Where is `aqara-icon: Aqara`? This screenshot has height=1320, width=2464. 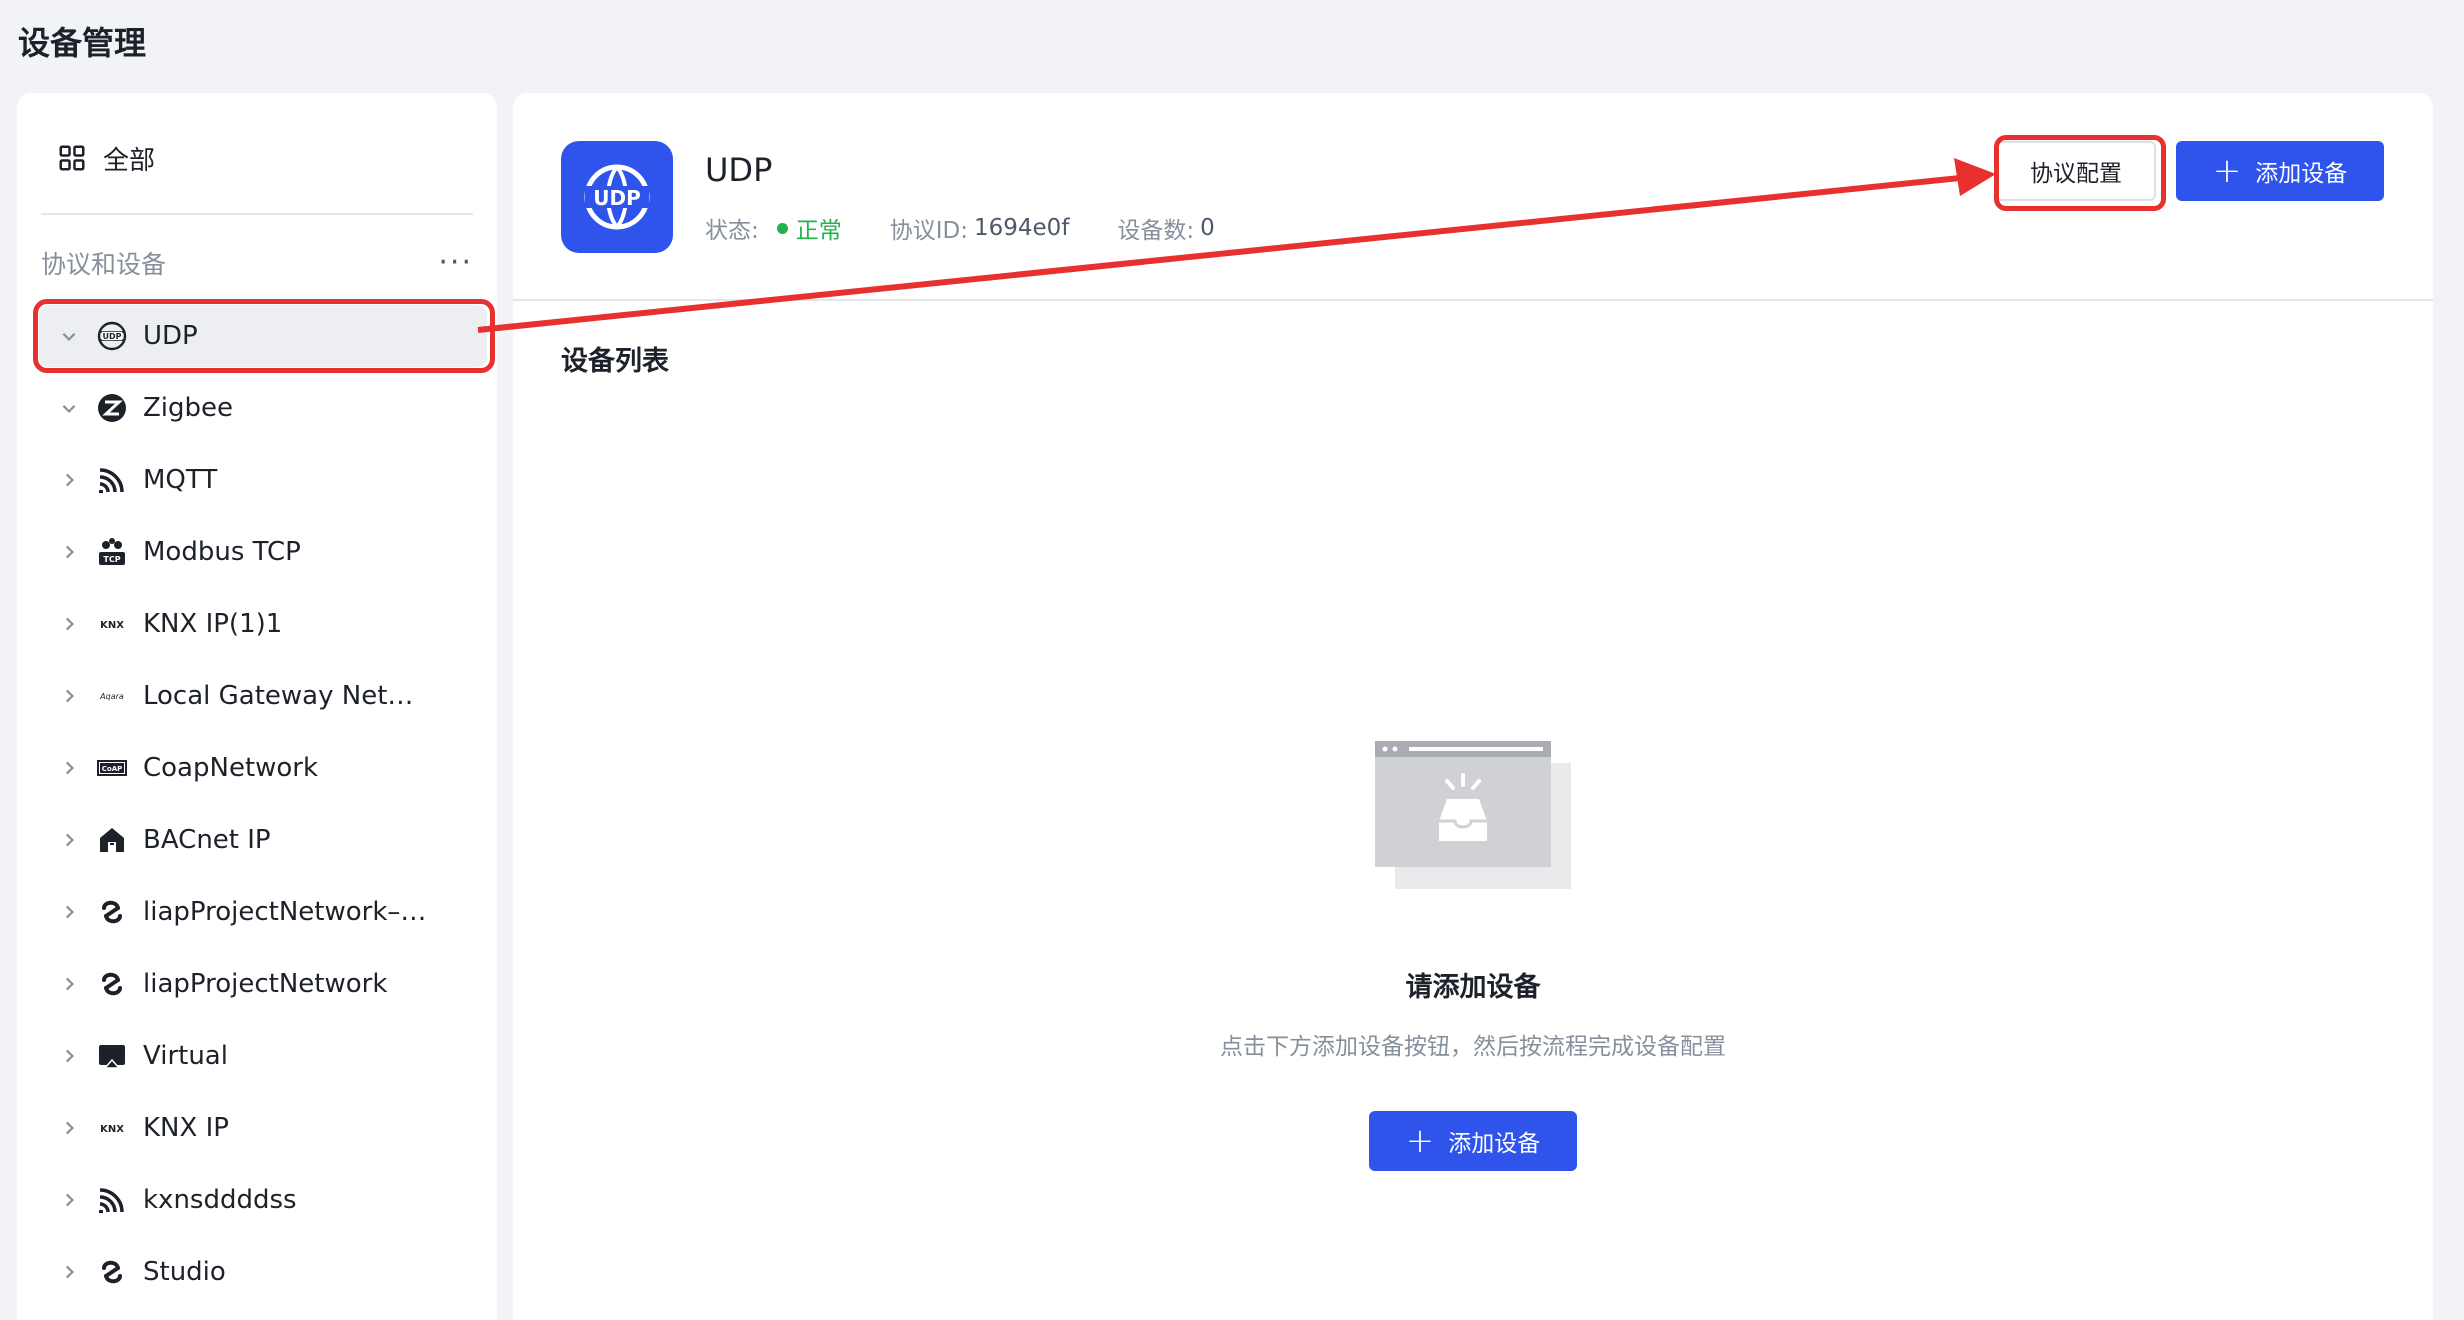 aqara-icon: Aqara is located at coordinates (112, 696).